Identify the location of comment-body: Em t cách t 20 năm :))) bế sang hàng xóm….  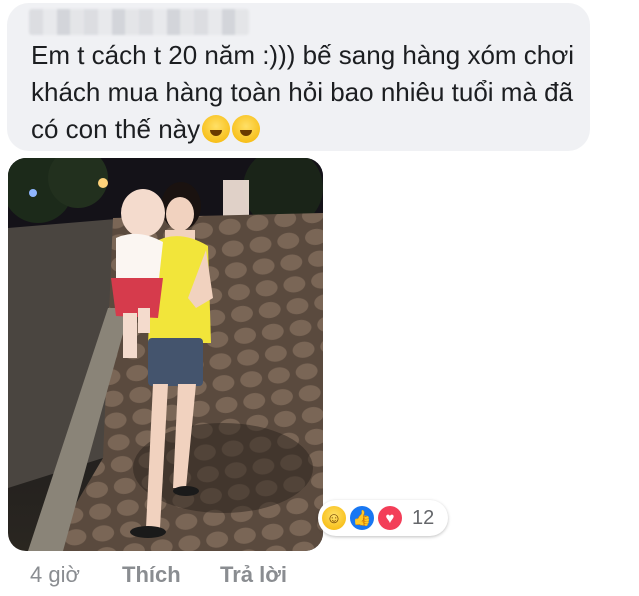
(303, 92).